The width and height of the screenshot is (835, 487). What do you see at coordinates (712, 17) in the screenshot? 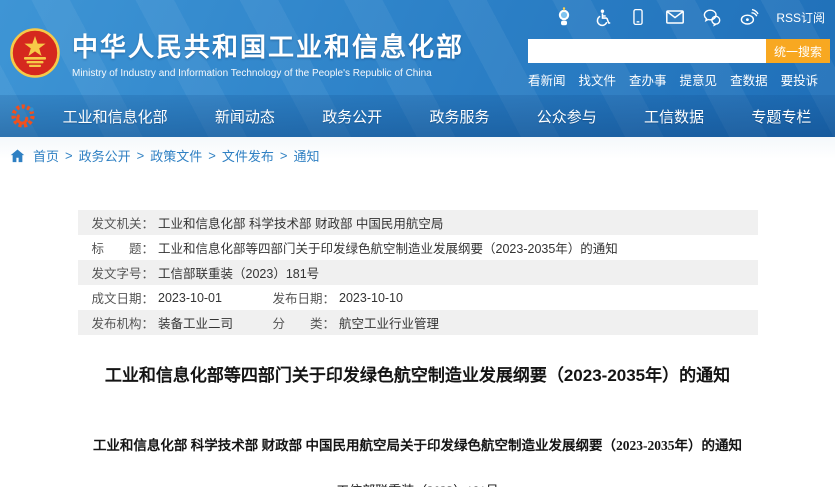
I see `wechat-icon` at bounding box center [712, 17].